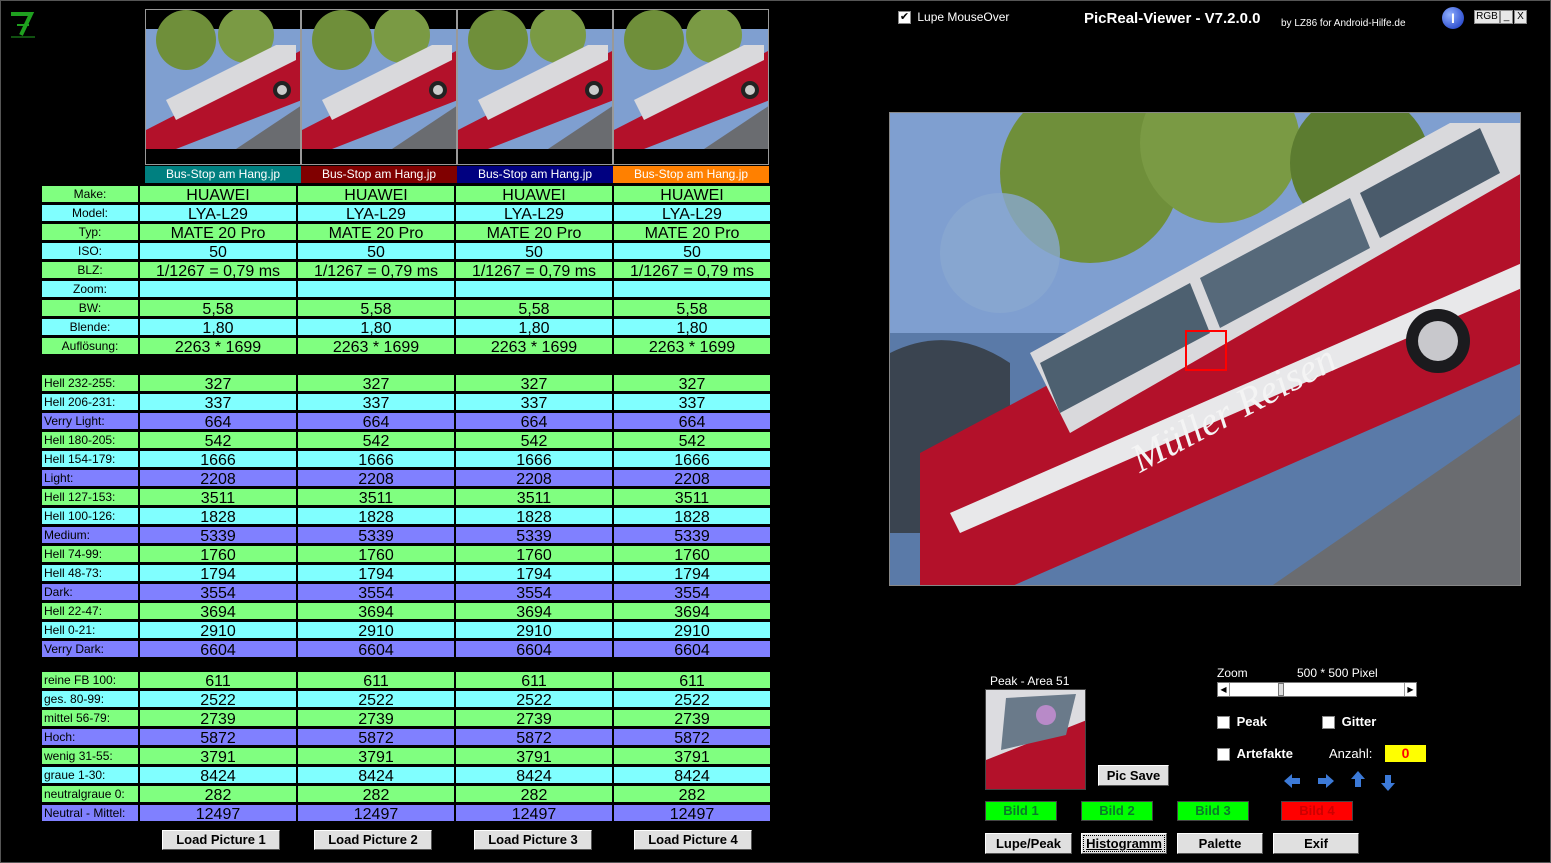 This screenshot has width=1551, height=863. Describe the element at coordinates (1028, 843) in the screenshot. I see `lupe-peak-button: Lupe/Peak` at that location.